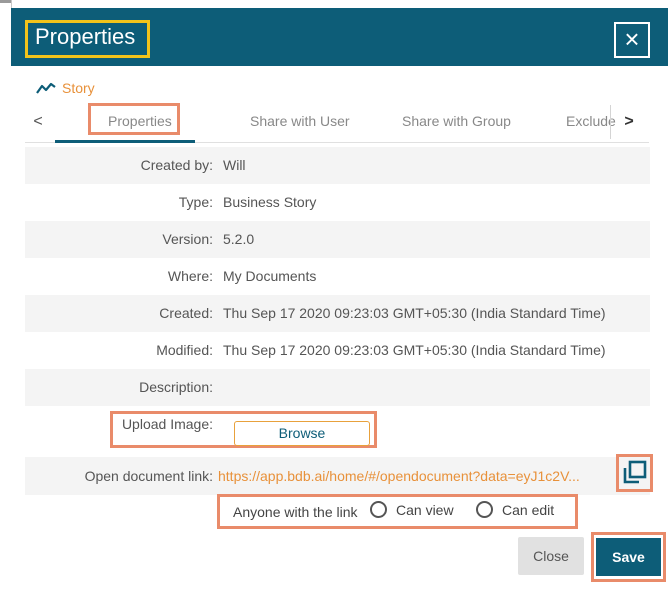 This screenshot has height=613, width=668. I want to click on tab-prev-icon: <, so click(38, 122).